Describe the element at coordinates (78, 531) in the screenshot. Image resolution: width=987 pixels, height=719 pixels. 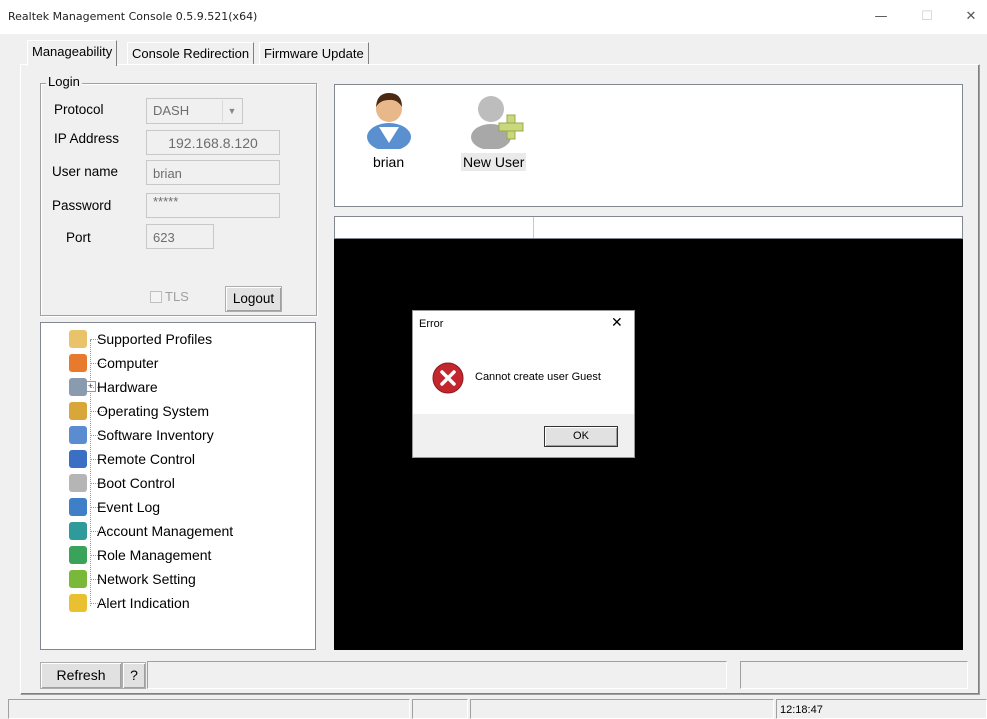
I see `lock-icon` at that location.